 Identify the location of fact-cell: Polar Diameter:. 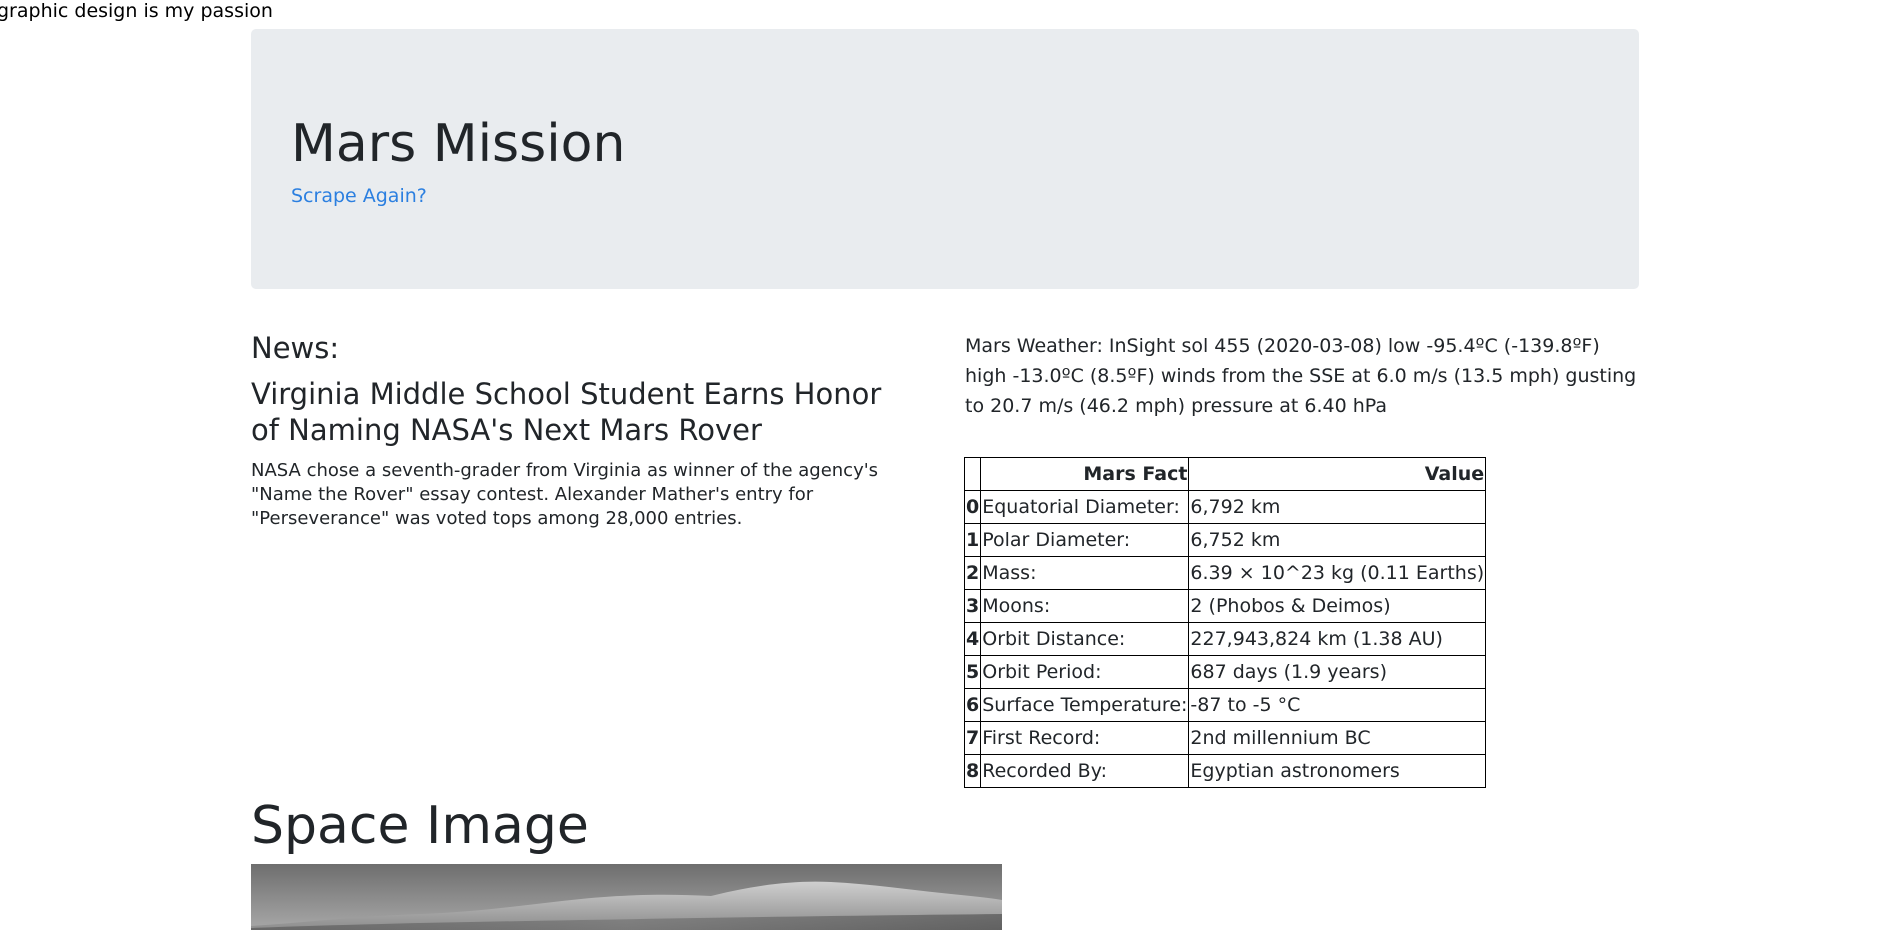
(1085, 540).